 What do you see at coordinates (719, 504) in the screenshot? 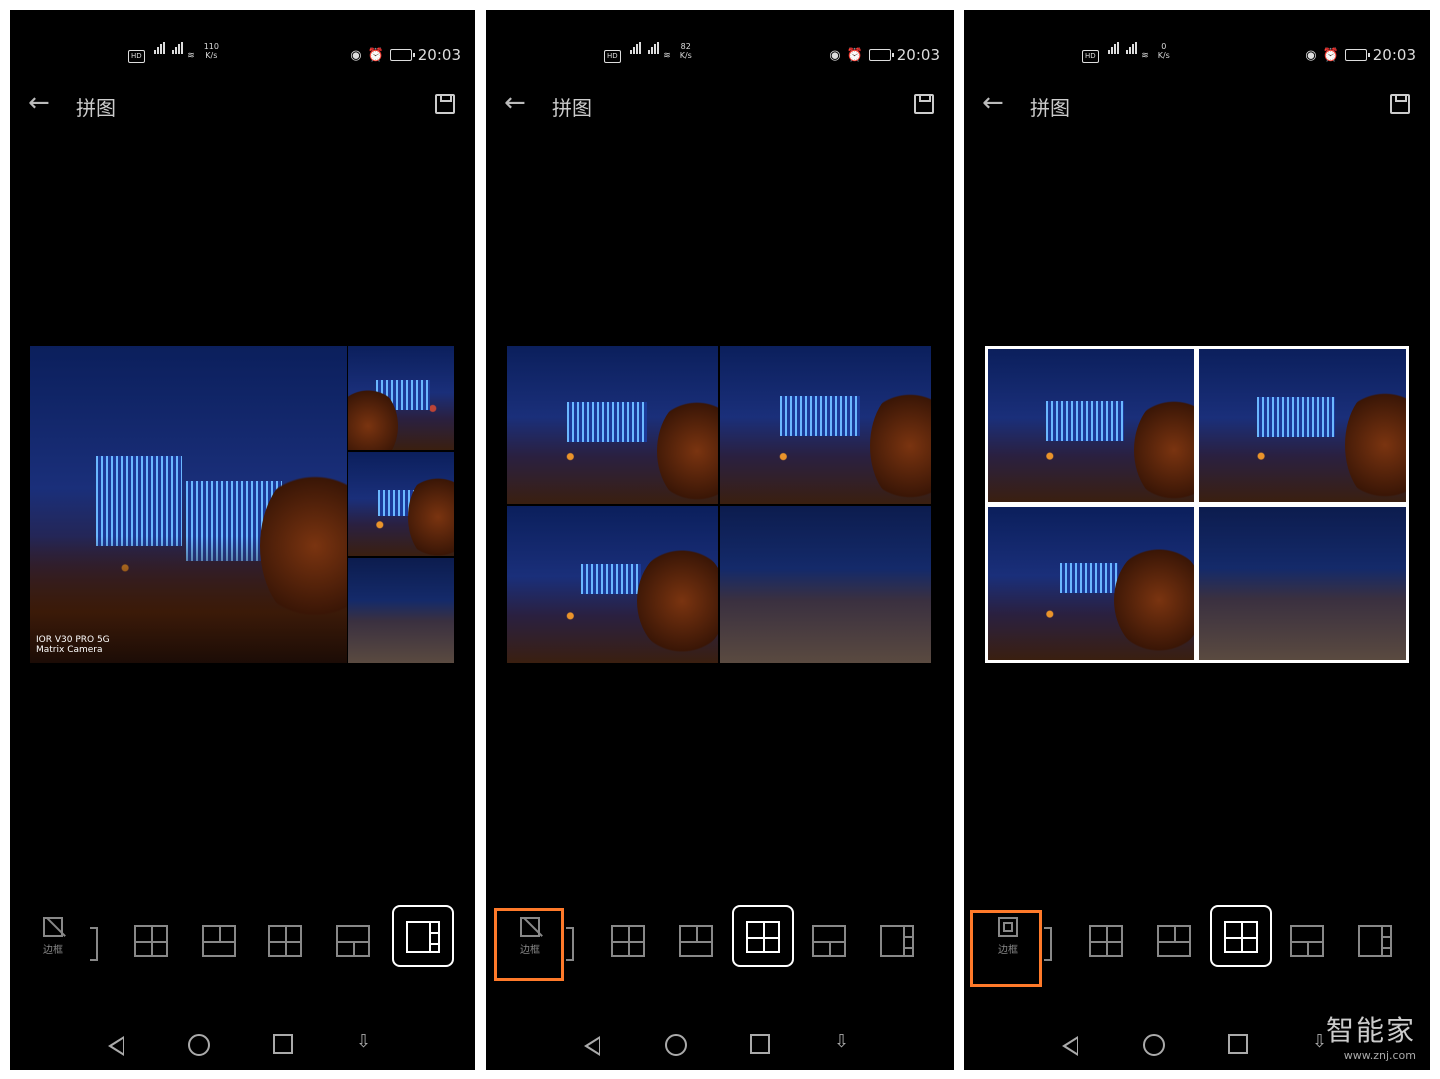
I see `collage-preview` at bounding box center [719, 504].